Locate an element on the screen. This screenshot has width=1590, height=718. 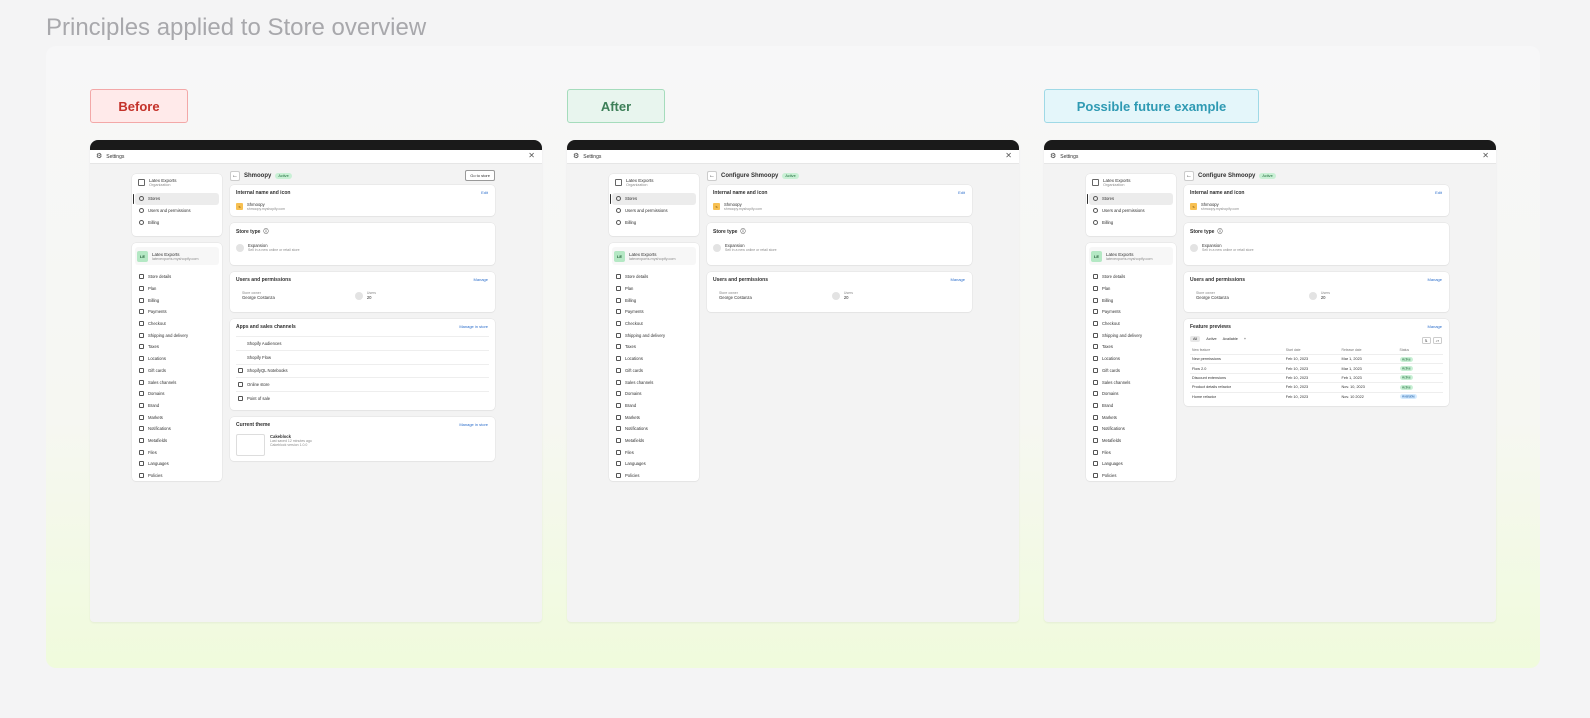
go-to-store-button: Go to store is located at coordinates (480, 175).